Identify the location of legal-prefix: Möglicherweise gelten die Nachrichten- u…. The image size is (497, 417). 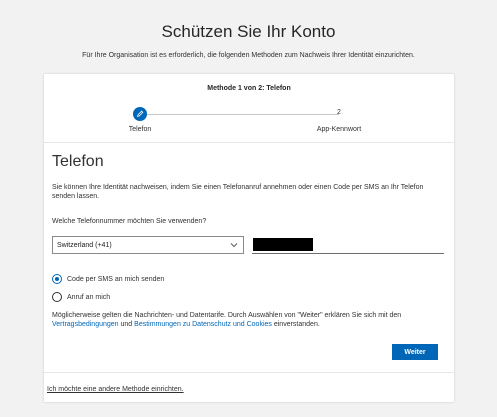
(227, 315).